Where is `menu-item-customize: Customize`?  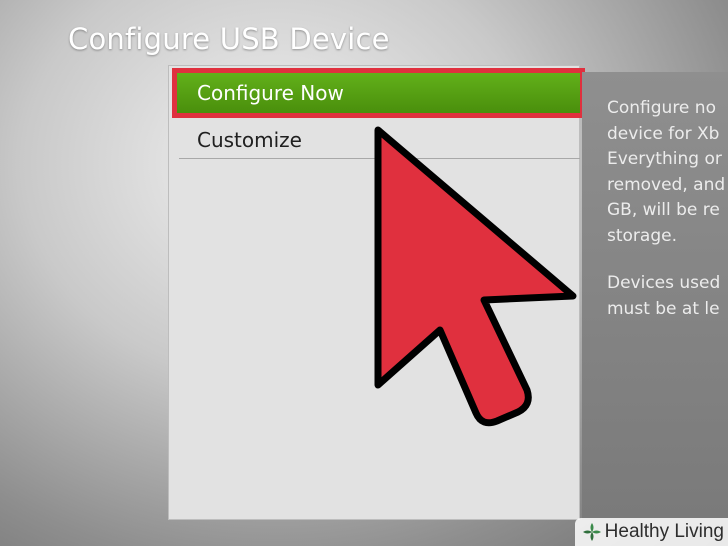
menu-item-customize: Customize is located at coordinates (379, 141).